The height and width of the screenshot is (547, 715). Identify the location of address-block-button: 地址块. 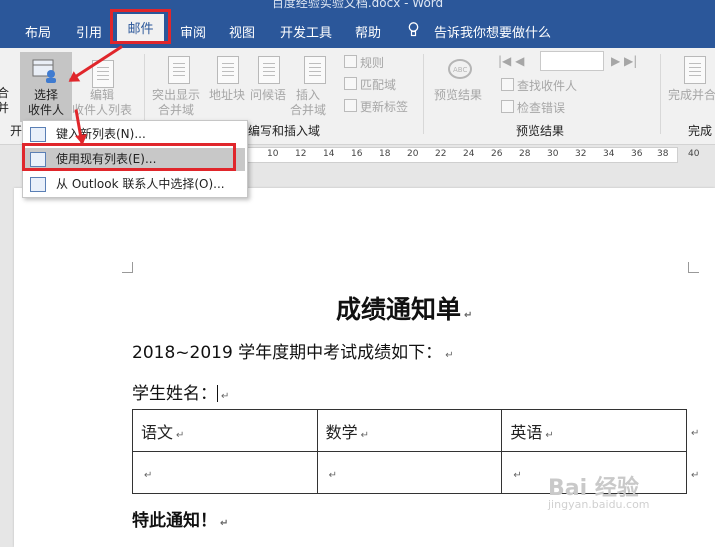
(227, 95).